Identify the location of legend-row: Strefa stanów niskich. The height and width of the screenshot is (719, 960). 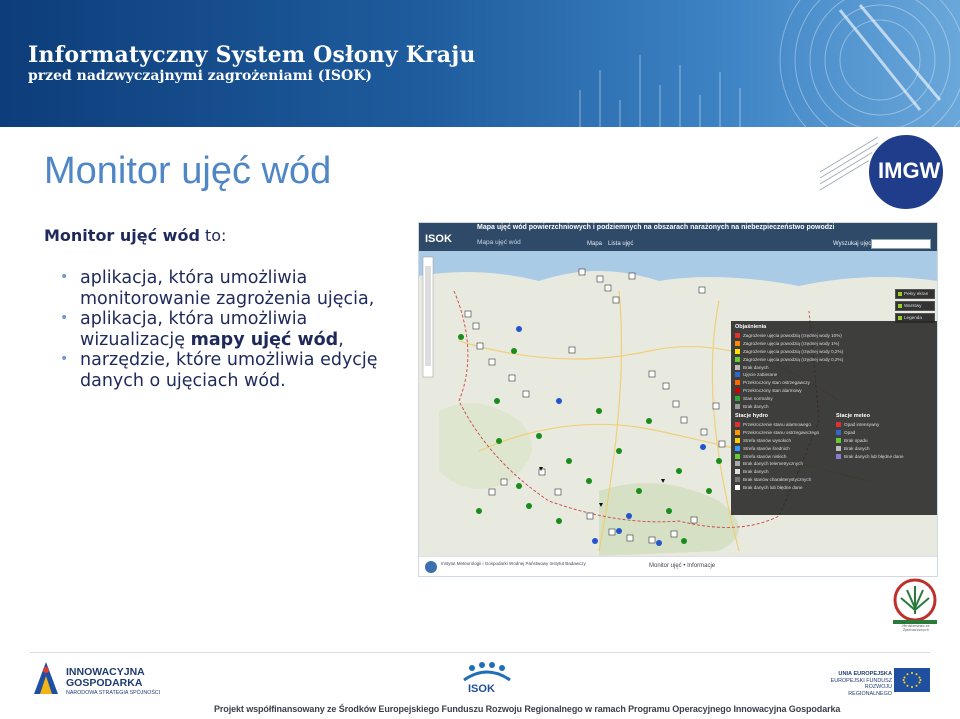
(783, 456).